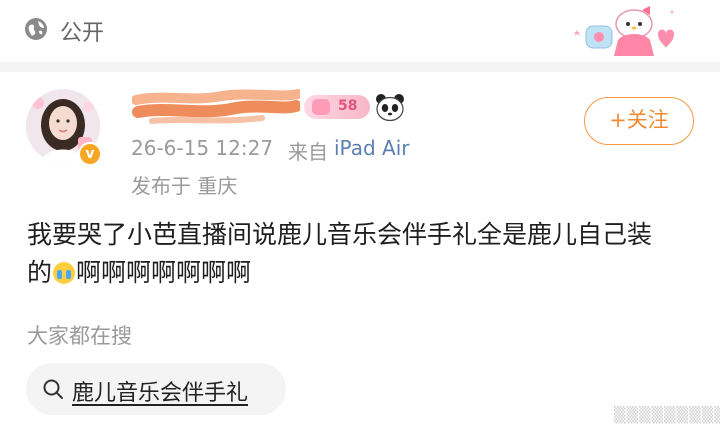 The image size is (720, 433). What do you see at coordinates (82, 33) in the screenshot?
I see `visibility-label: 公开` at bounding box center [82, 33].